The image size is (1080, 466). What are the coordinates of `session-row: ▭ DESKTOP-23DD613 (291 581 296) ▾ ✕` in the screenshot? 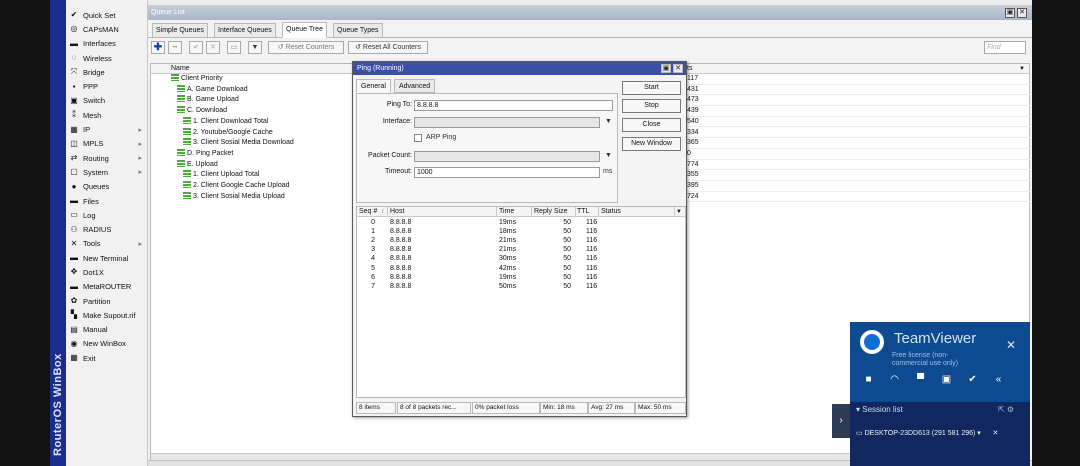 It's located at (927, 433).